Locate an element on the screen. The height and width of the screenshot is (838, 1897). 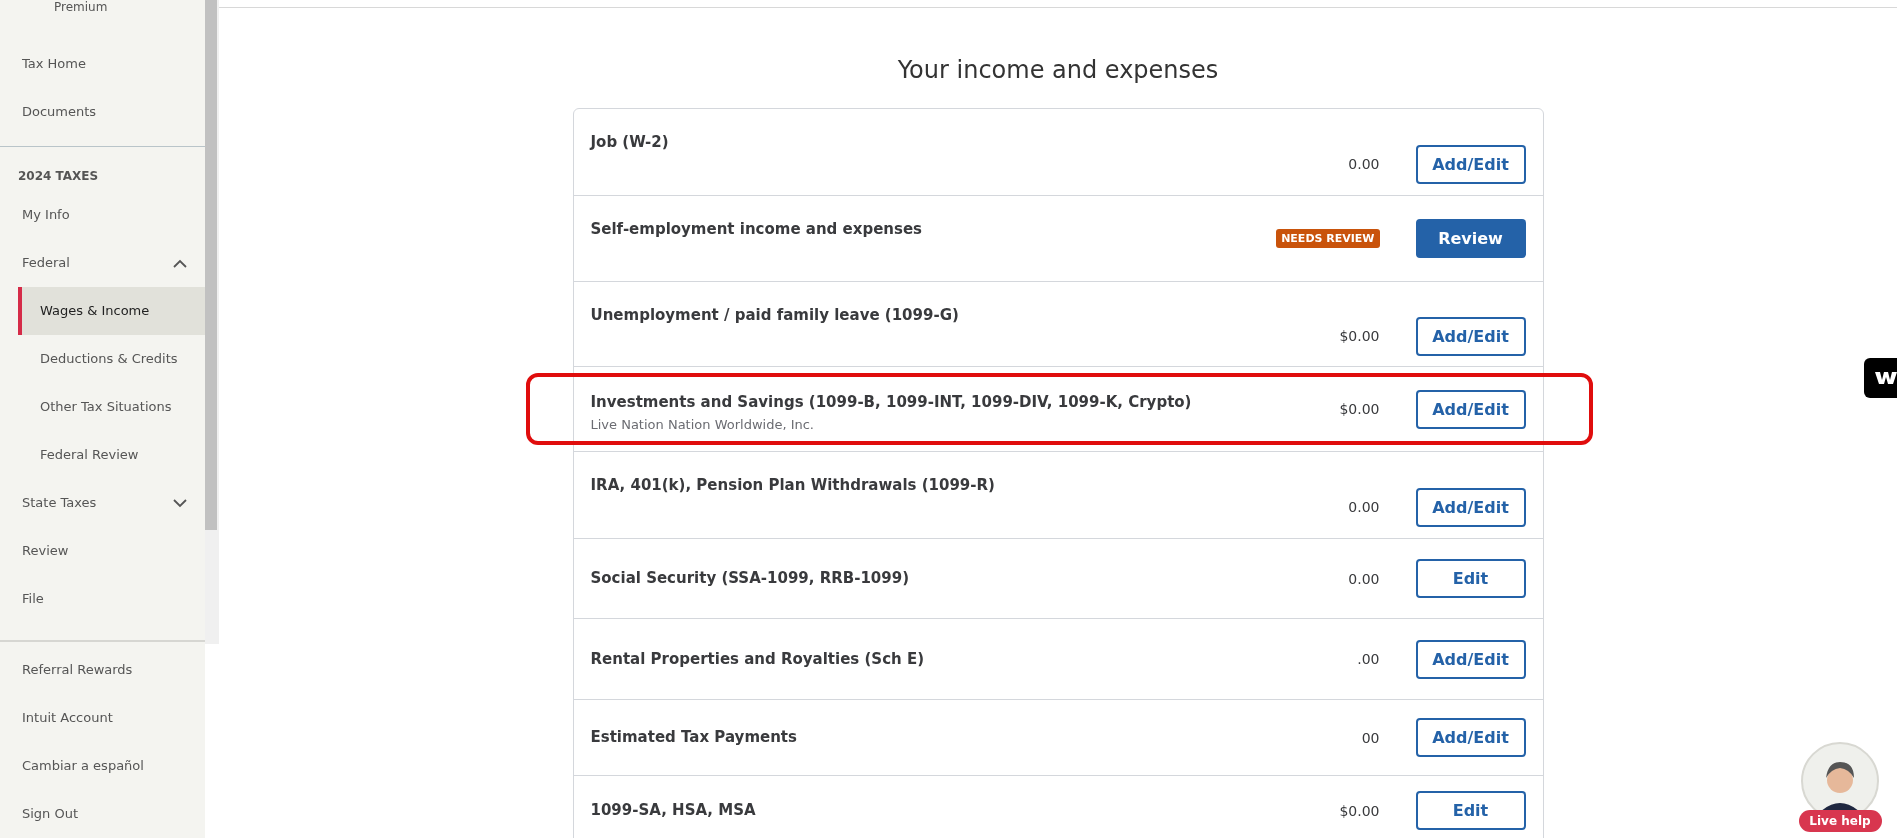
row-title: IRA, 401(k), Pension Plan Withdrawals (1099-R) is located at coordinates (793, 485).